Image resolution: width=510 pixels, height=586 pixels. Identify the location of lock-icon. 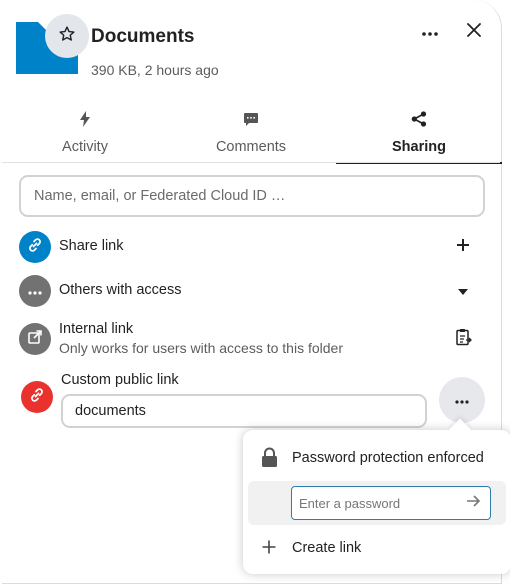
(269, 460).